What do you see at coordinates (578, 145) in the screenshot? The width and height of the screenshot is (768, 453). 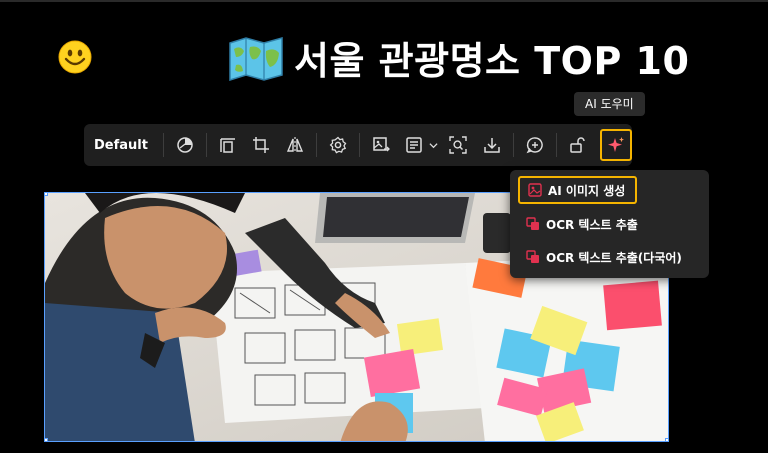 I see `lock-icon` at bounding box center [578, 145].